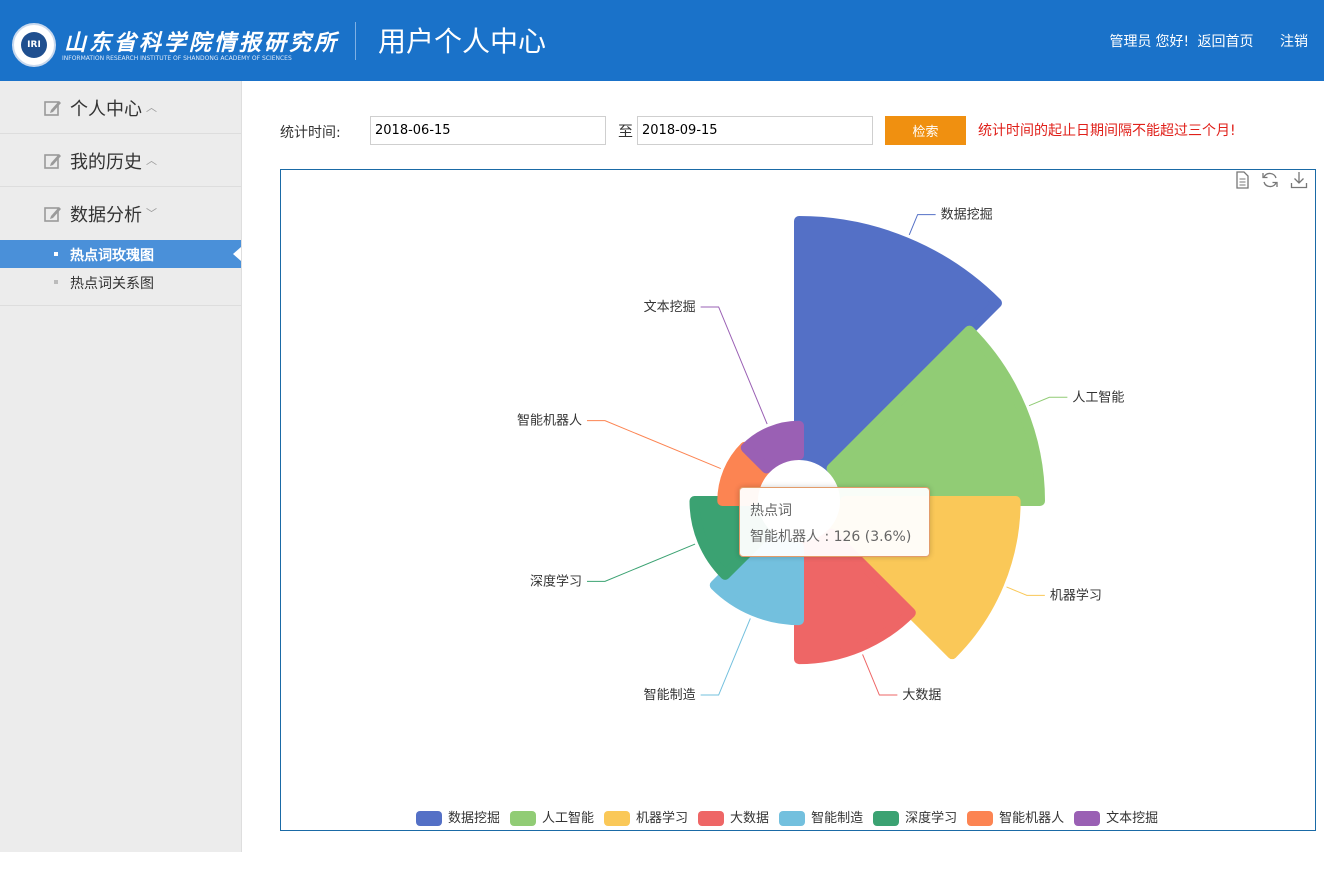 The height and width of the screenshot is (886, 1324). I want to click on start-date-input, so click(488, 130).